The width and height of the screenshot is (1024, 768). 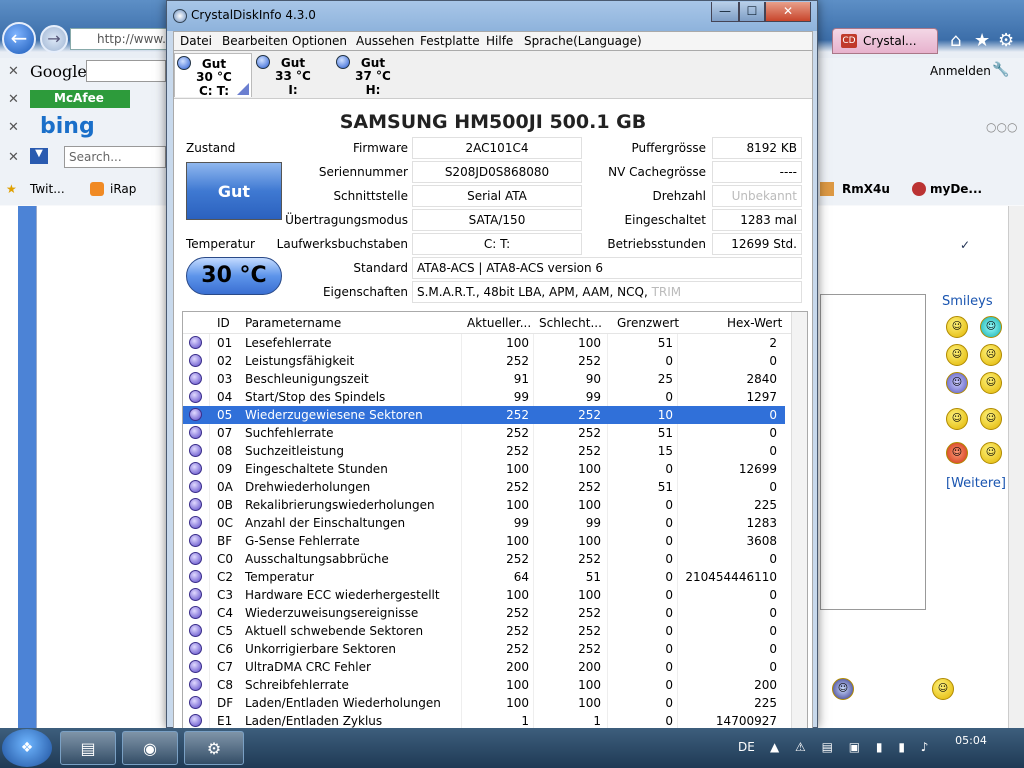 I want to click on minimize-button: —, so click(x=725, y=12).